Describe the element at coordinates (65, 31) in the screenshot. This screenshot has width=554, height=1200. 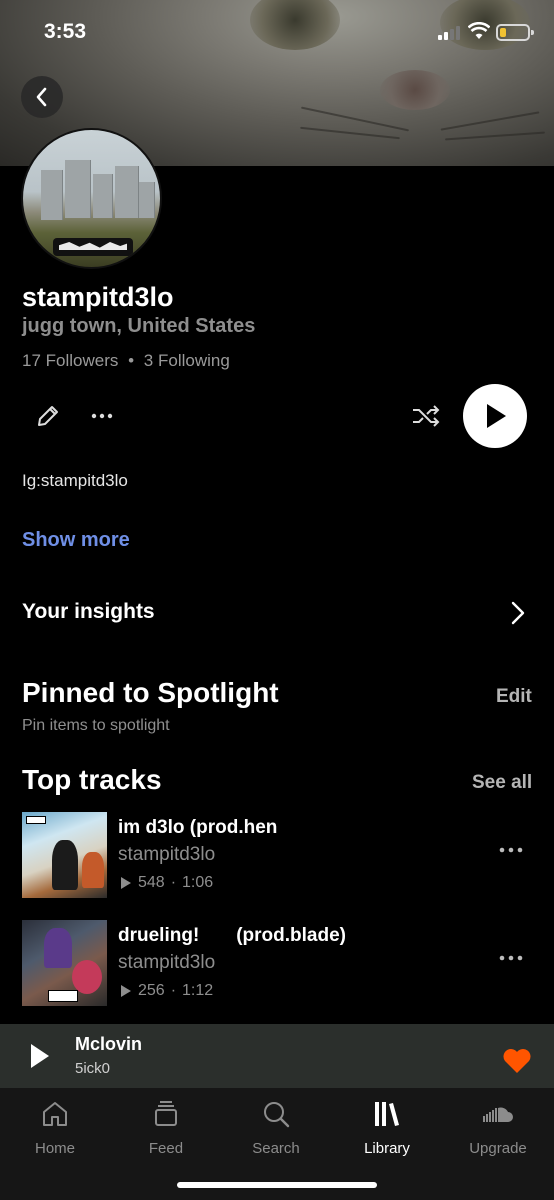
I see `status-time: 3:53` at that location.